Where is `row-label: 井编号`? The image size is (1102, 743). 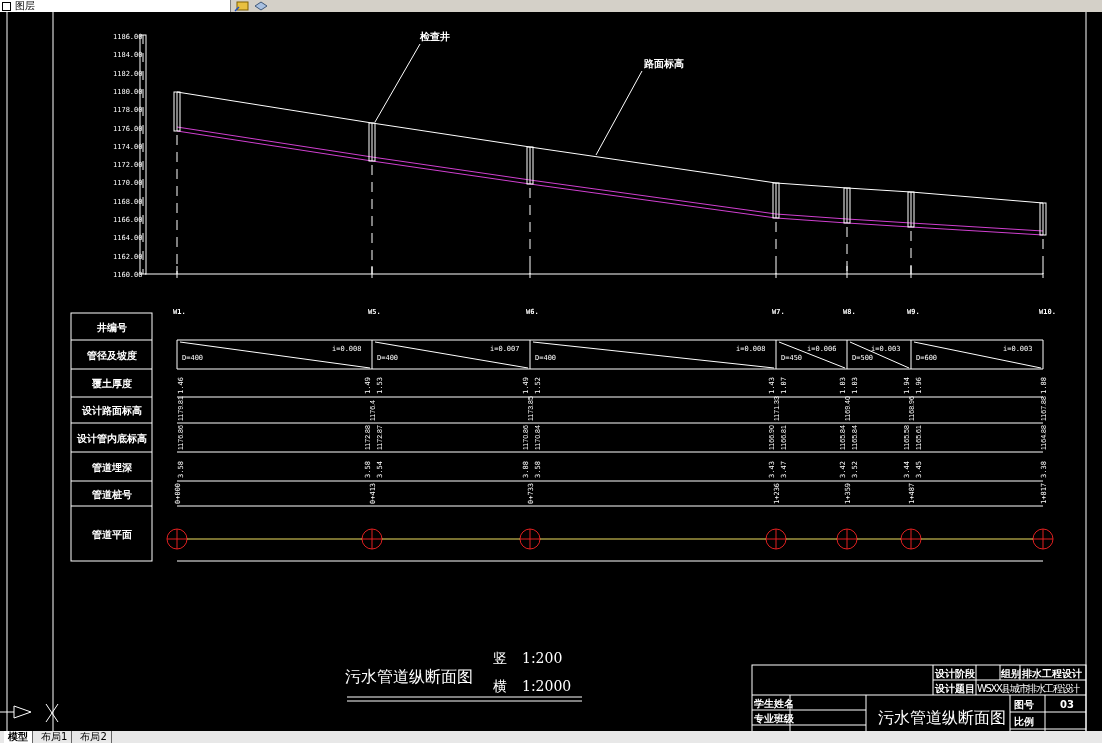 row-label: 井编号 is located at coordinates (111, 327).